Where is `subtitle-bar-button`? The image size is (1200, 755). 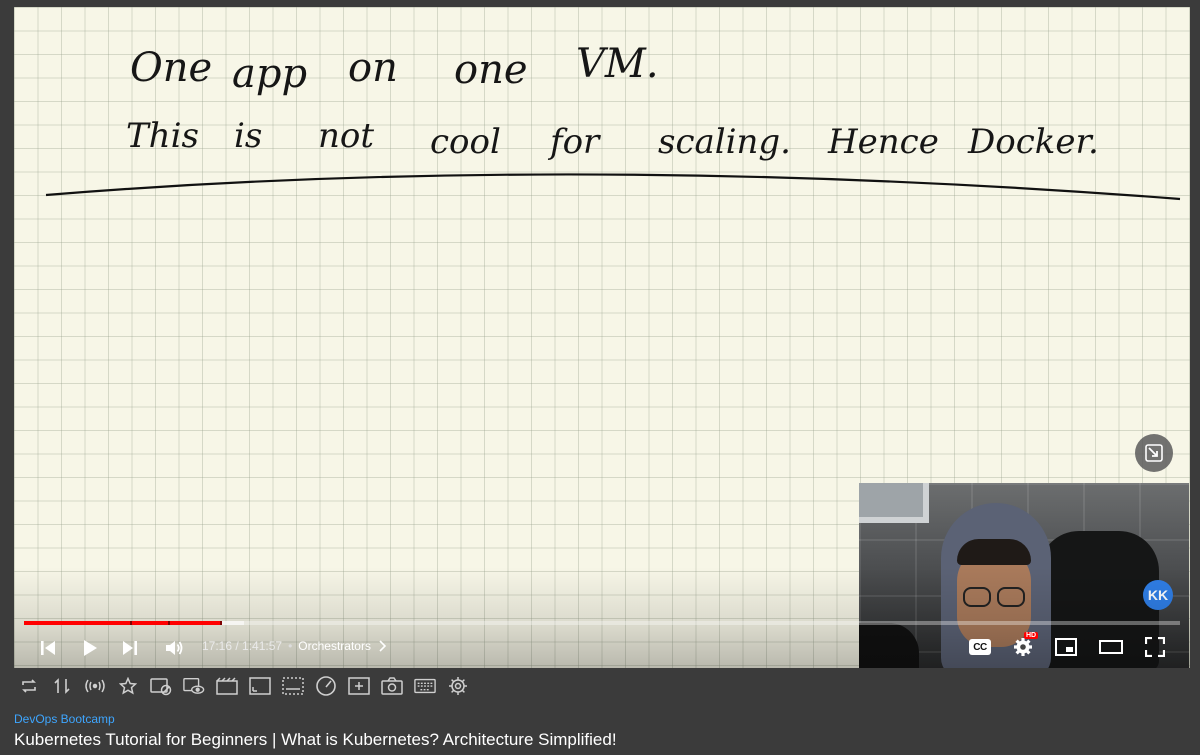
subtitle-bar-button is located at coordinates (293, 686).